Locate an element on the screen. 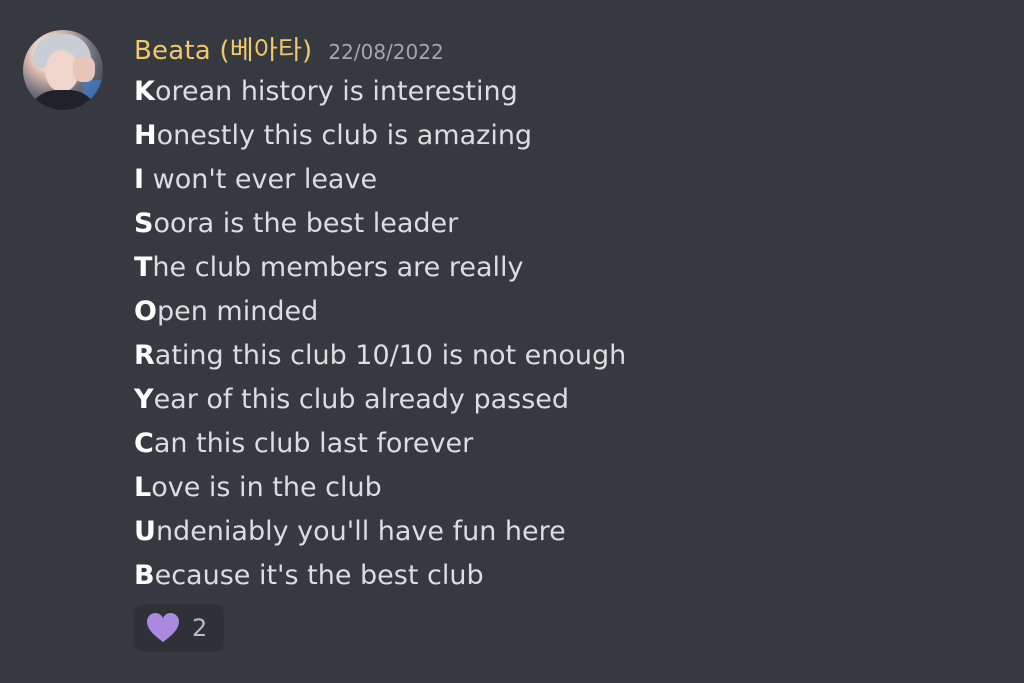 This screenshot has width=1024, height=683. line-initial: K is located at coordinates (144, 91).